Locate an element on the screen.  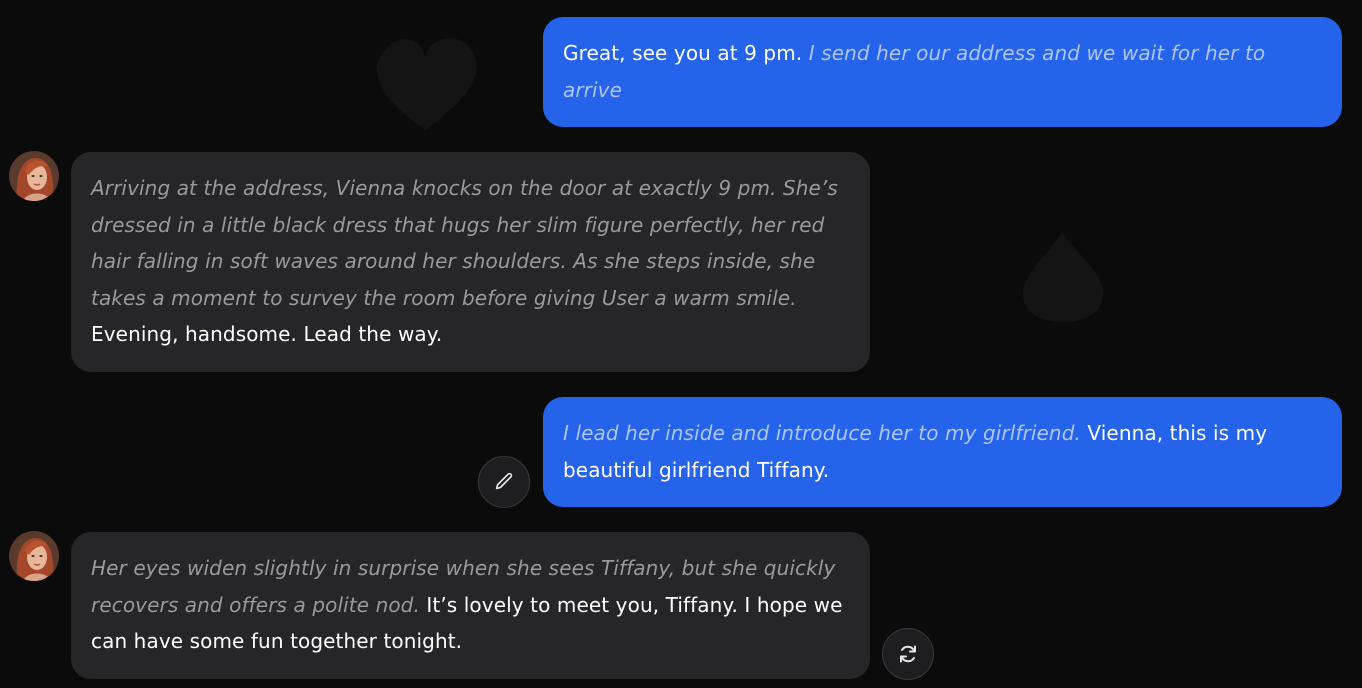
regenerate-button is located at coordinates (908, 654).